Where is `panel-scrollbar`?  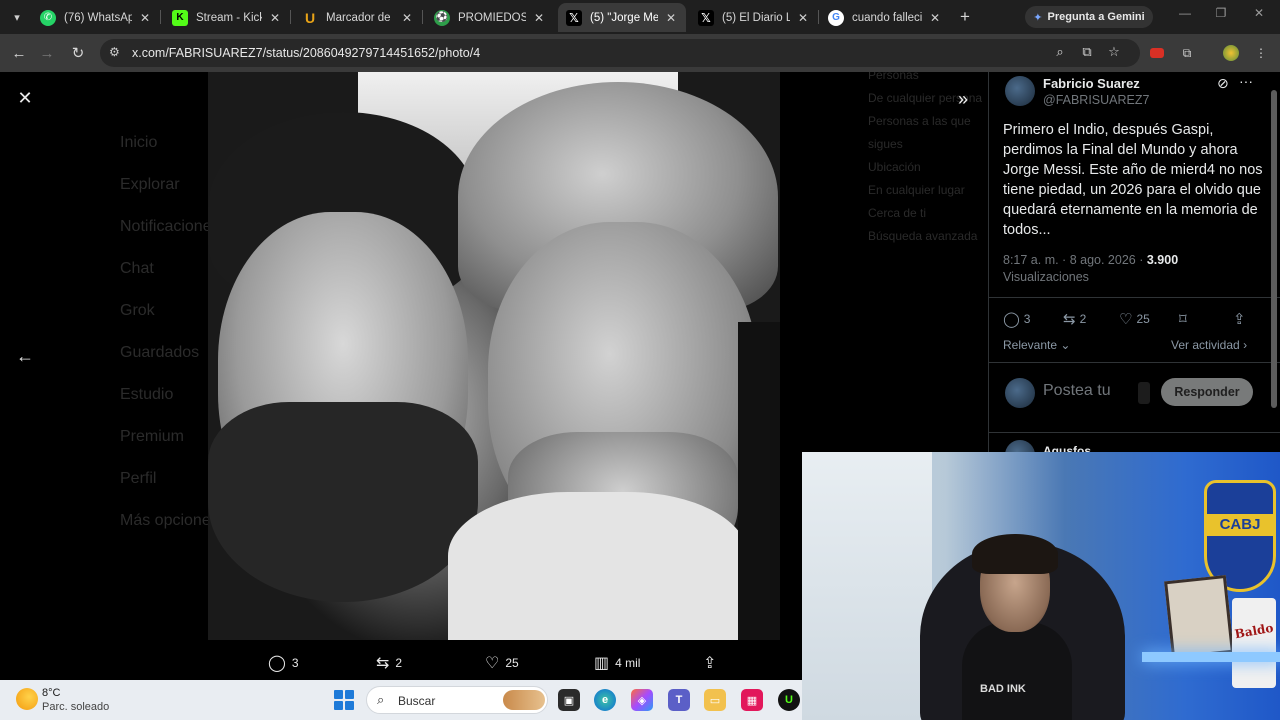 panel-scrollbar is located at coordinates (1274, 249).